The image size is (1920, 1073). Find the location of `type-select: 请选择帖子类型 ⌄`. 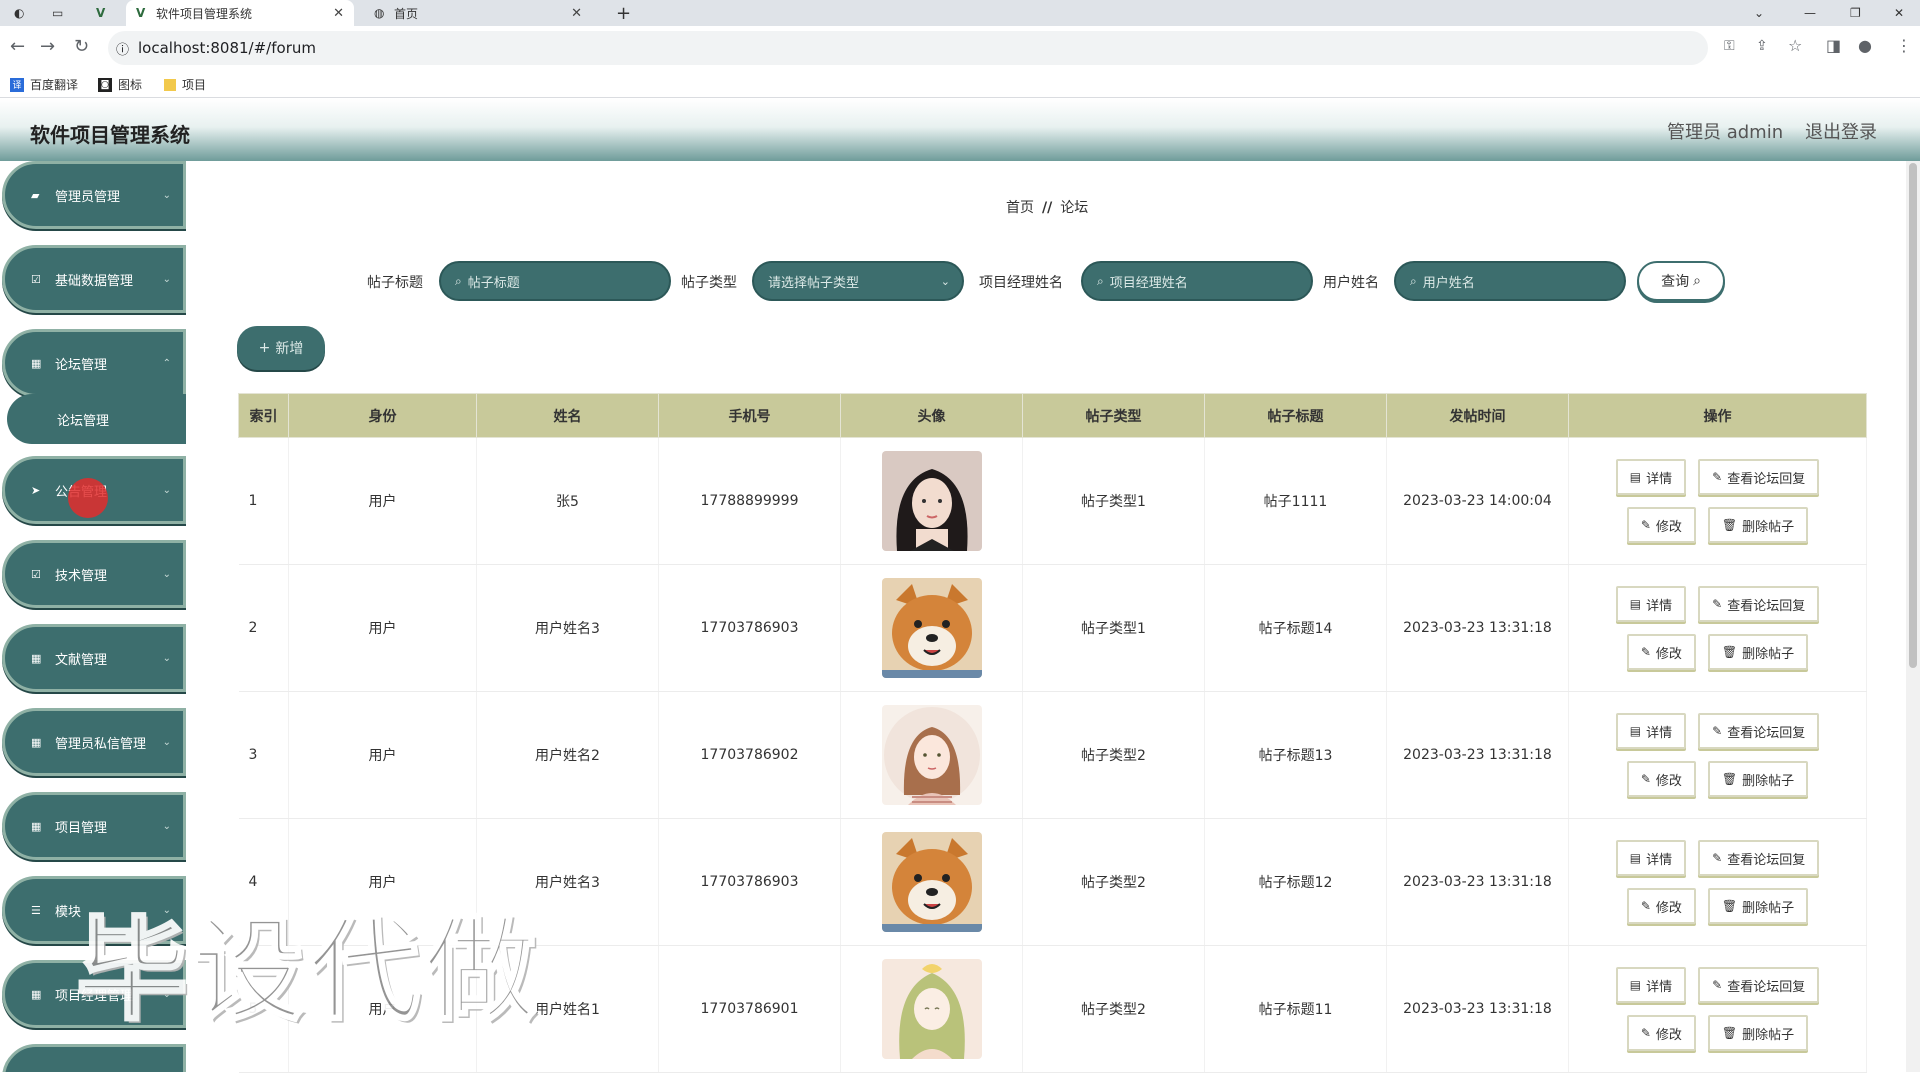

type-select: 请选择帖子类型 ⌄ is located at coordinates (858, 281).